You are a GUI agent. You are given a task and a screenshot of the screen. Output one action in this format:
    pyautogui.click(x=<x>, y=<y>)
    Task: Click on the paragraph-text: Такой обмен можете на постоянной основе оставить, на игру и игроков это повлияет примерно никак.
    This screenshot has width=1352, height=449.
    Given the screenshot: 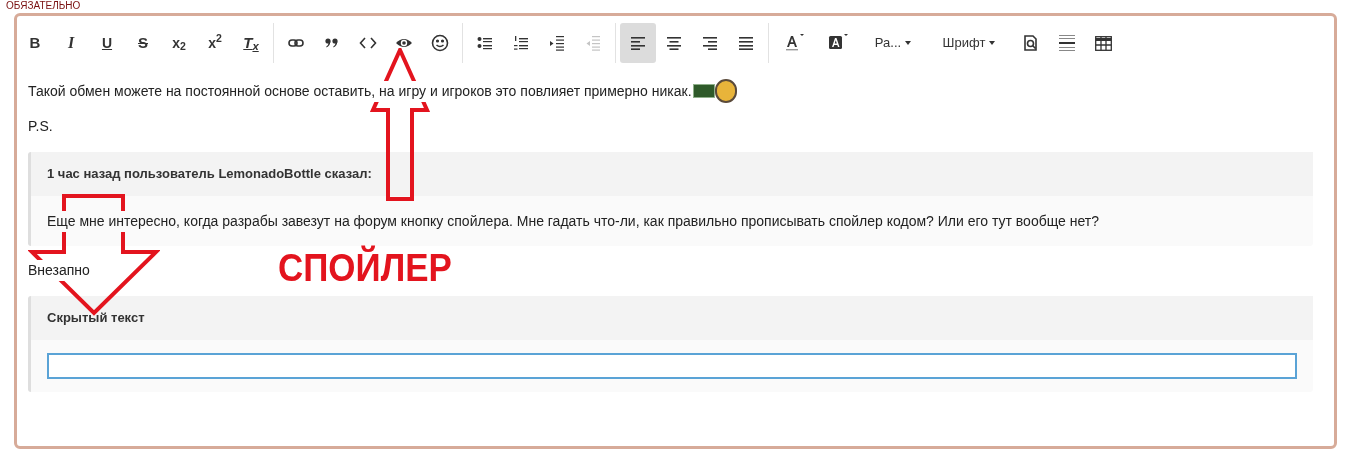 What is the action you would take?
    pyautogui.click(x=360, y=91)
    